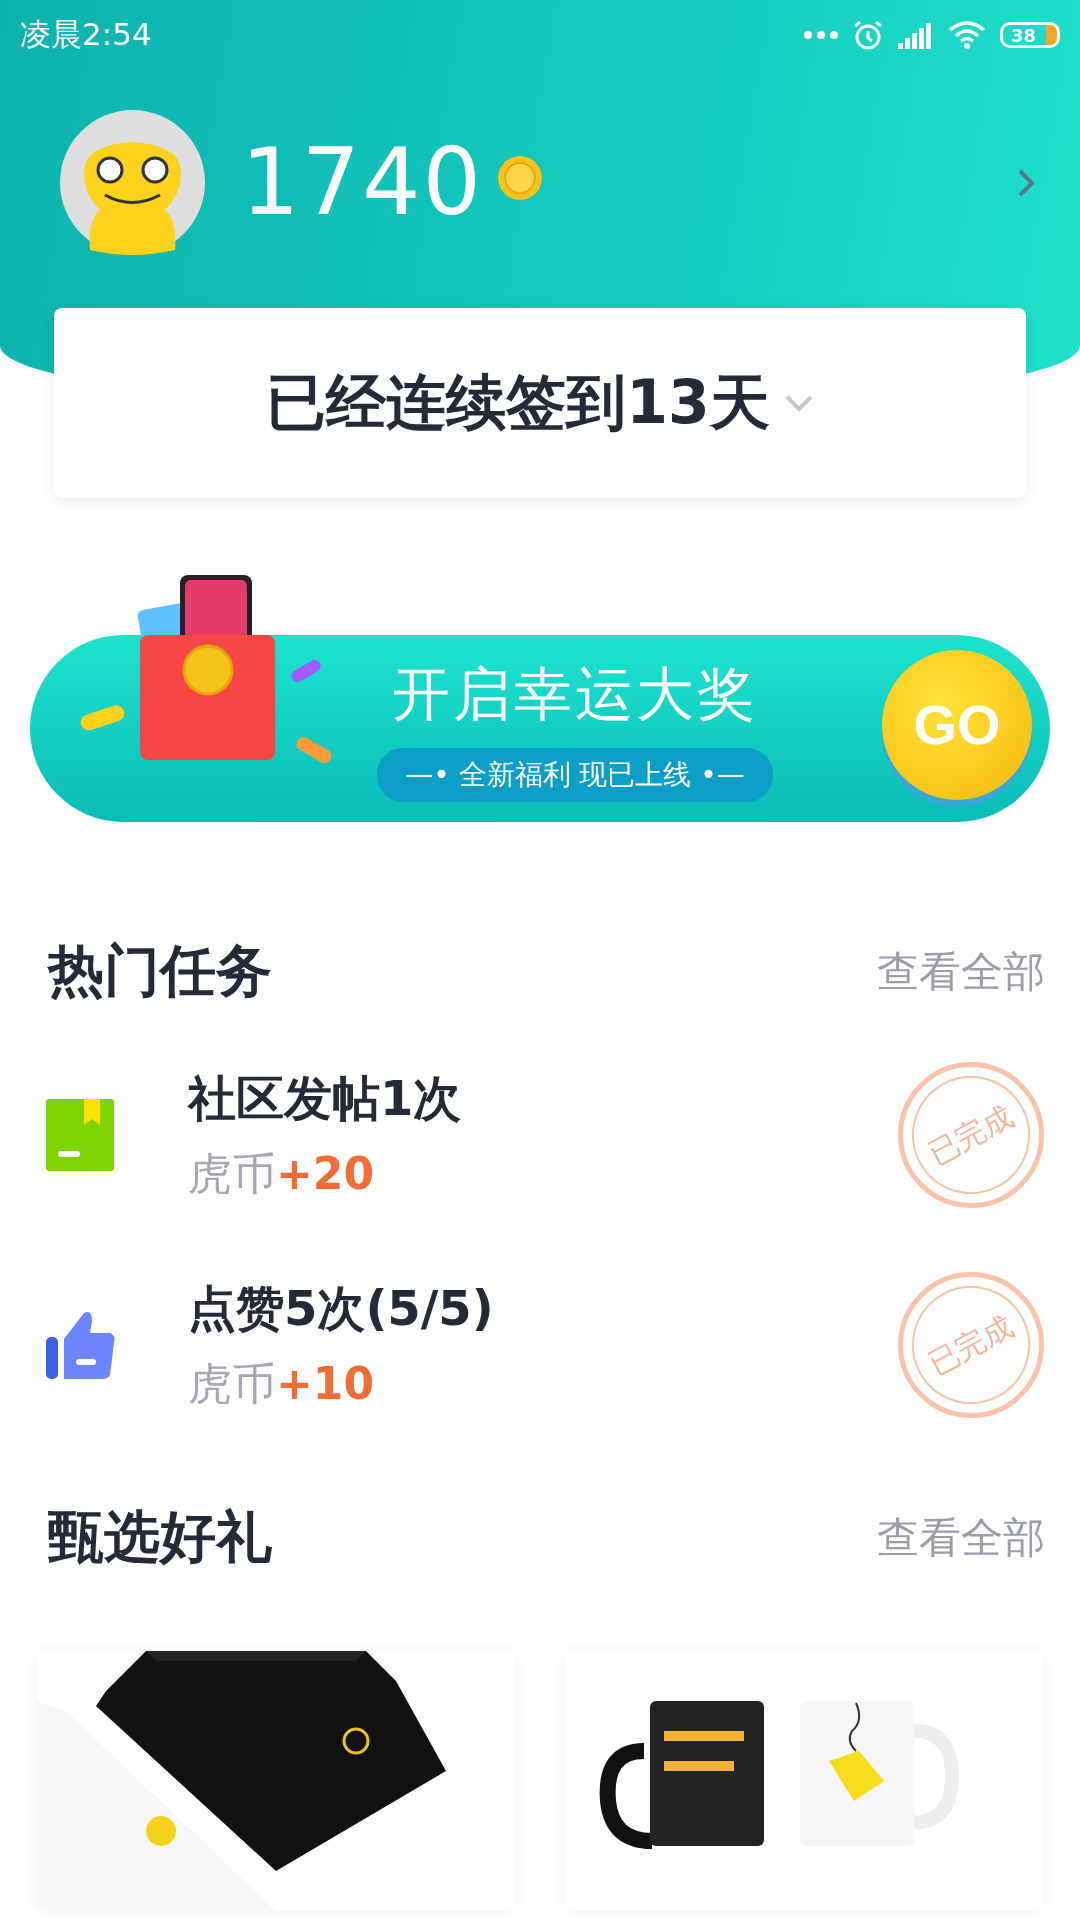 The height and width of the screenshot is (1920, 1080). I want to click on status-time: 凌晨2:54, so click(86, 34).